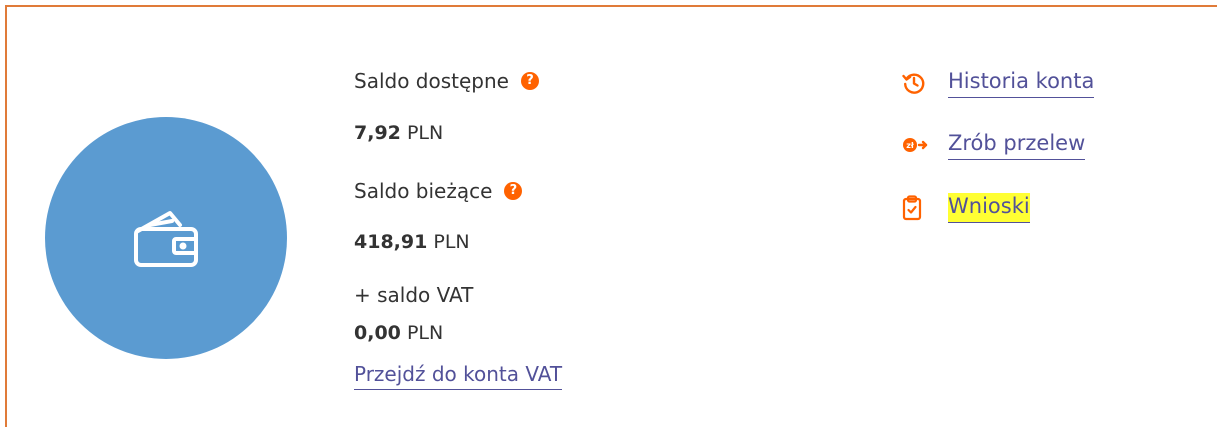 Image resolution: width=1217 pixels, height=427 pixels. I want to click on available-balance-amount: 7,92 PLN, so click(398, 133).